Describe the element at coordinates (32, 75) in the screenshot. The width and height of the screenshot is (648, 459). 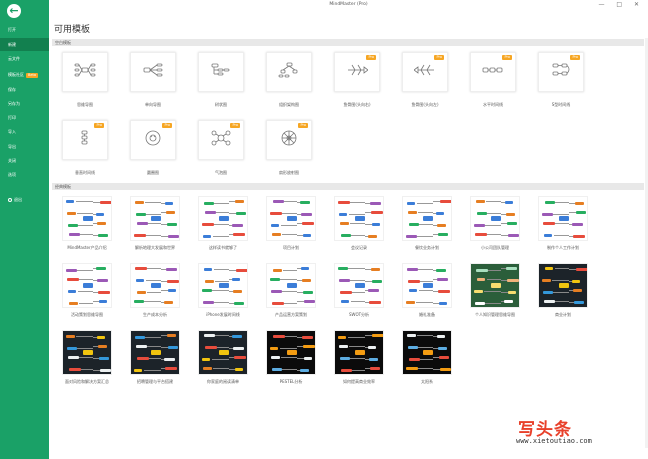
I see `beta-badge: Beta` at that location.